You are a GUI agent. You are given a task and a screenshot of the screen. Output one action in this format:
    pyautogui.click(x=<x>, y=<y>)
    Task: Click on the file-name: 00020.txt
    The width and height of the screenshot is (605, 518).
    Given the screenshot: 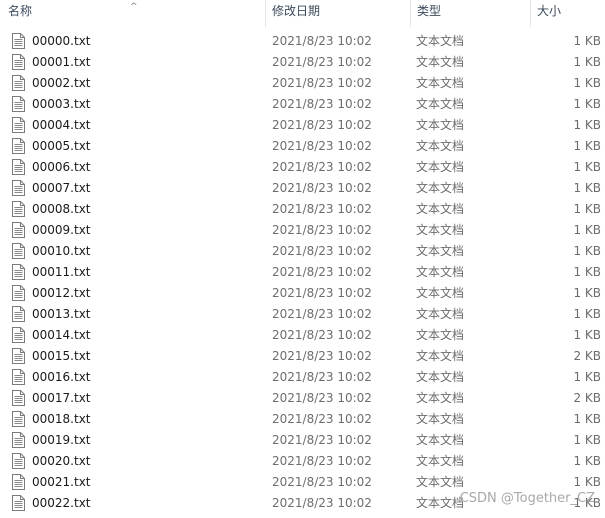 What is the action you would take?
    pyautogui.click(x=61, y=461)
    